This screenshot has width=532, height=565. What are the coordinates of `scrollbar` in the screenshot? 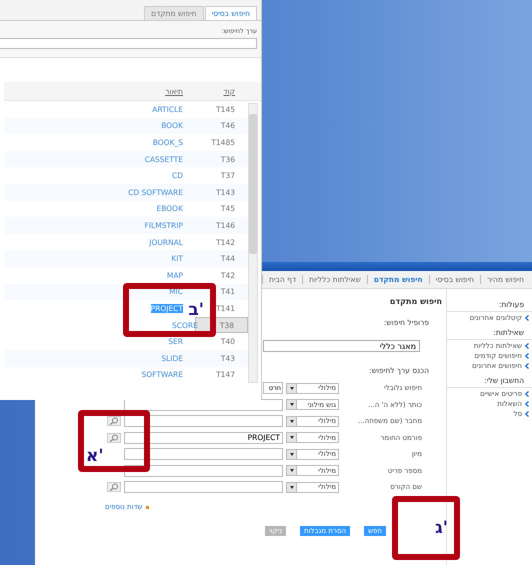 It's located at (253, 243).